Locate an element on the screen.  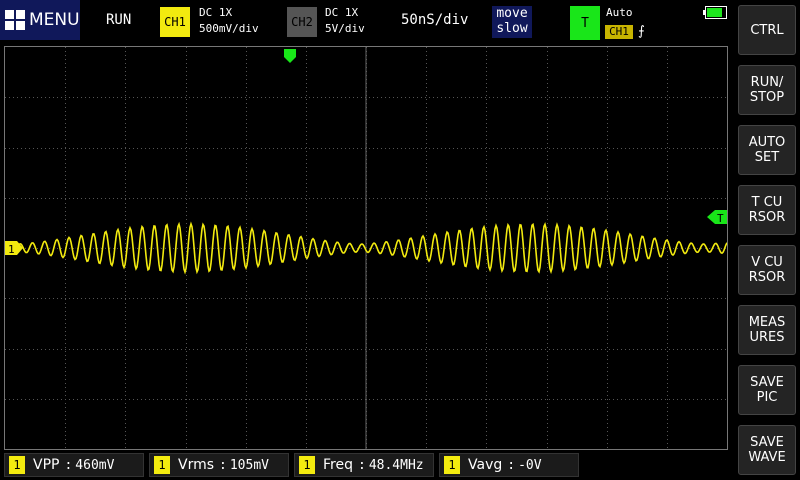
ch2-badge: CH2 is located at coordinates (302, 22).